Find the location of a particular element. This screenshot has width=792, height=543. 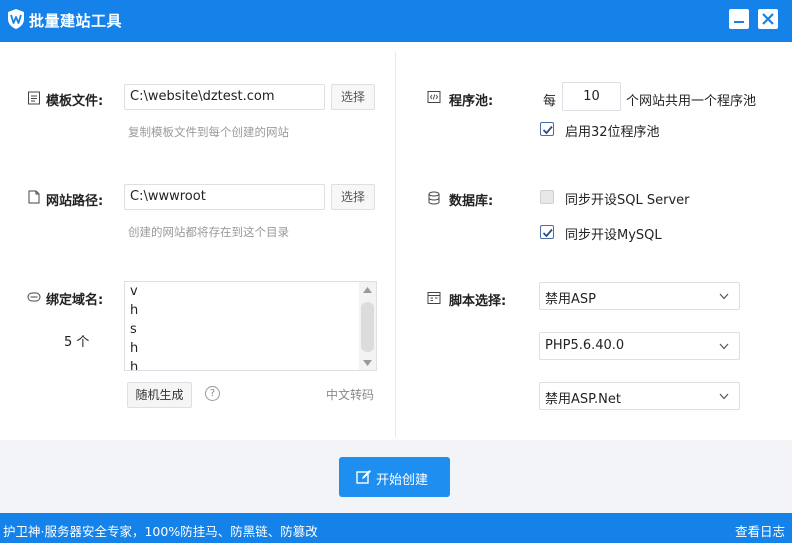

domain-count: 5 个 is located at coordinates (77, 342).